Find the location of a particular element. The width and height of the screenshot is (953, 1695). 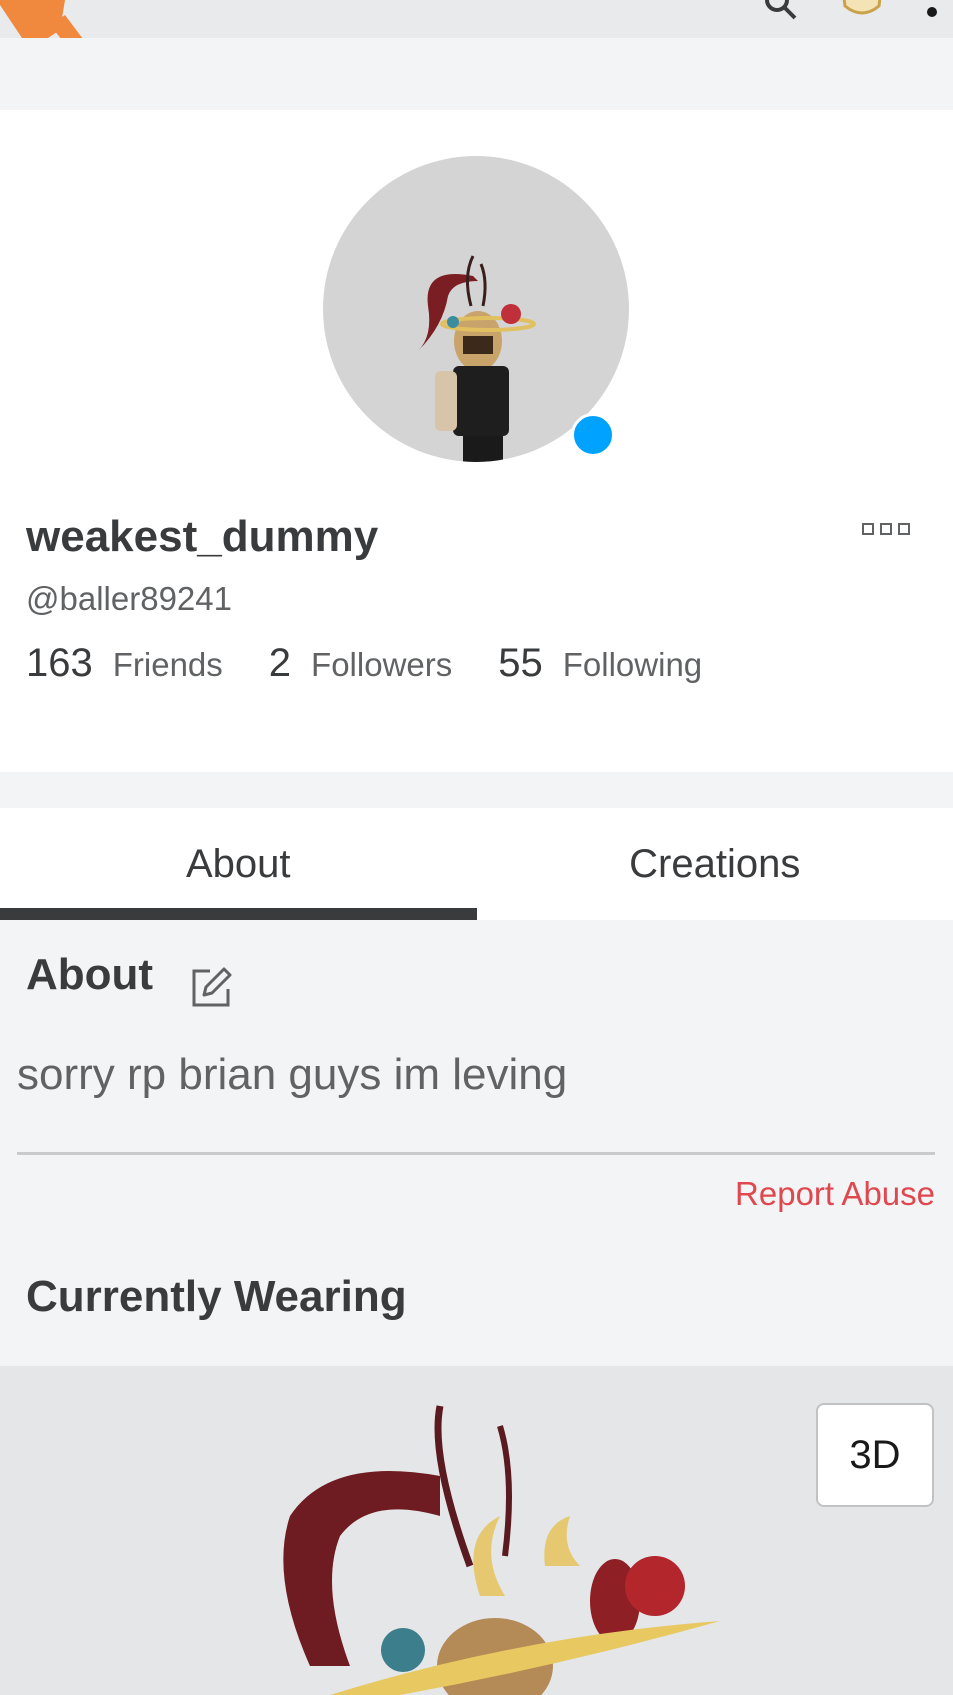

shield-icon is located at coordinates (862, 11).